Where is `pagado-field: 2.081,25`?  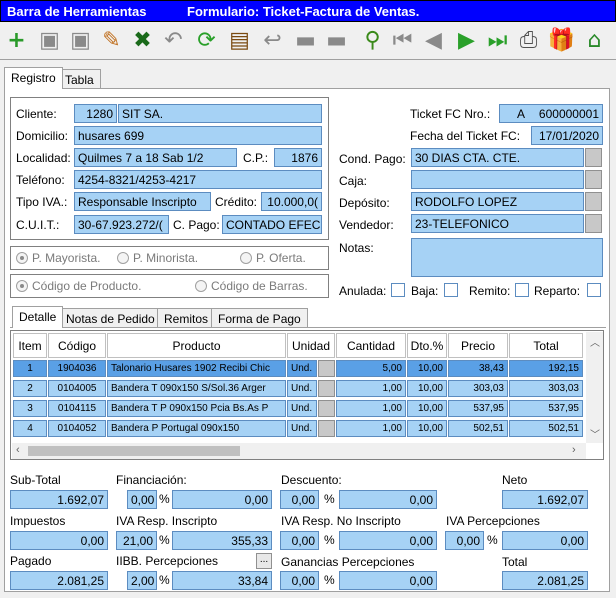 pagado-field: 2.081,25 is located at coordinates (59, 580).